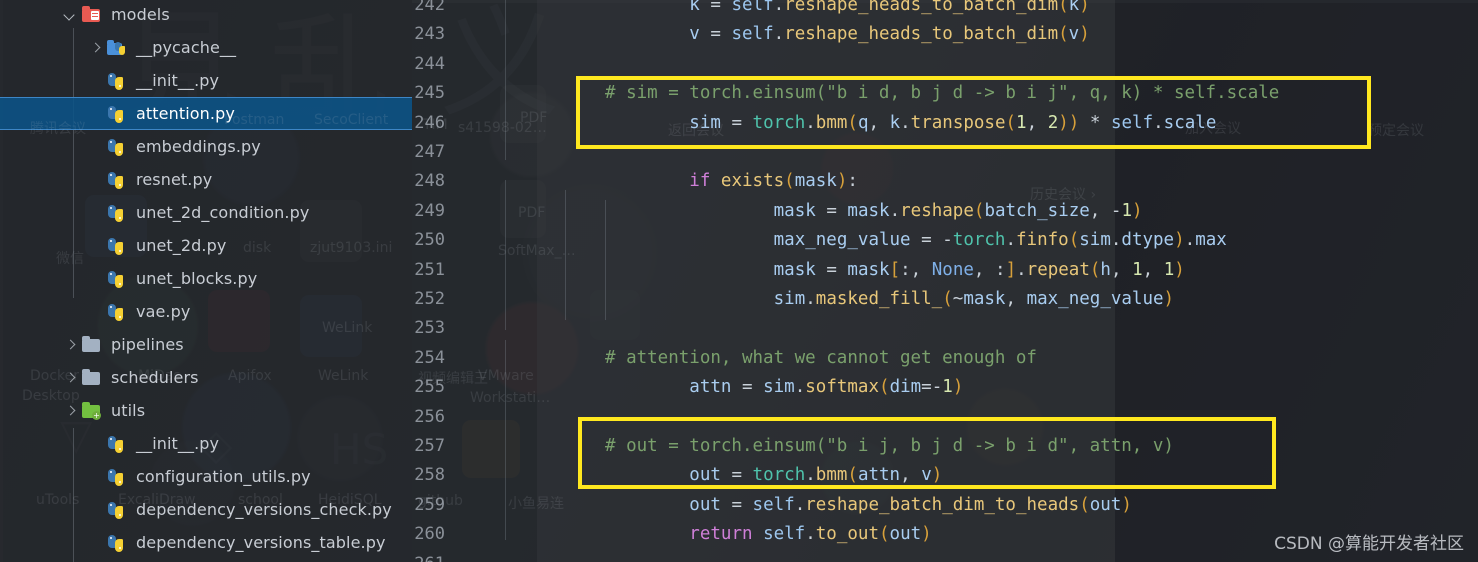  What do you see at coordinates (429, 504) in the screenshot?
I see `line-number: 259` at bounding box center [429, 504].